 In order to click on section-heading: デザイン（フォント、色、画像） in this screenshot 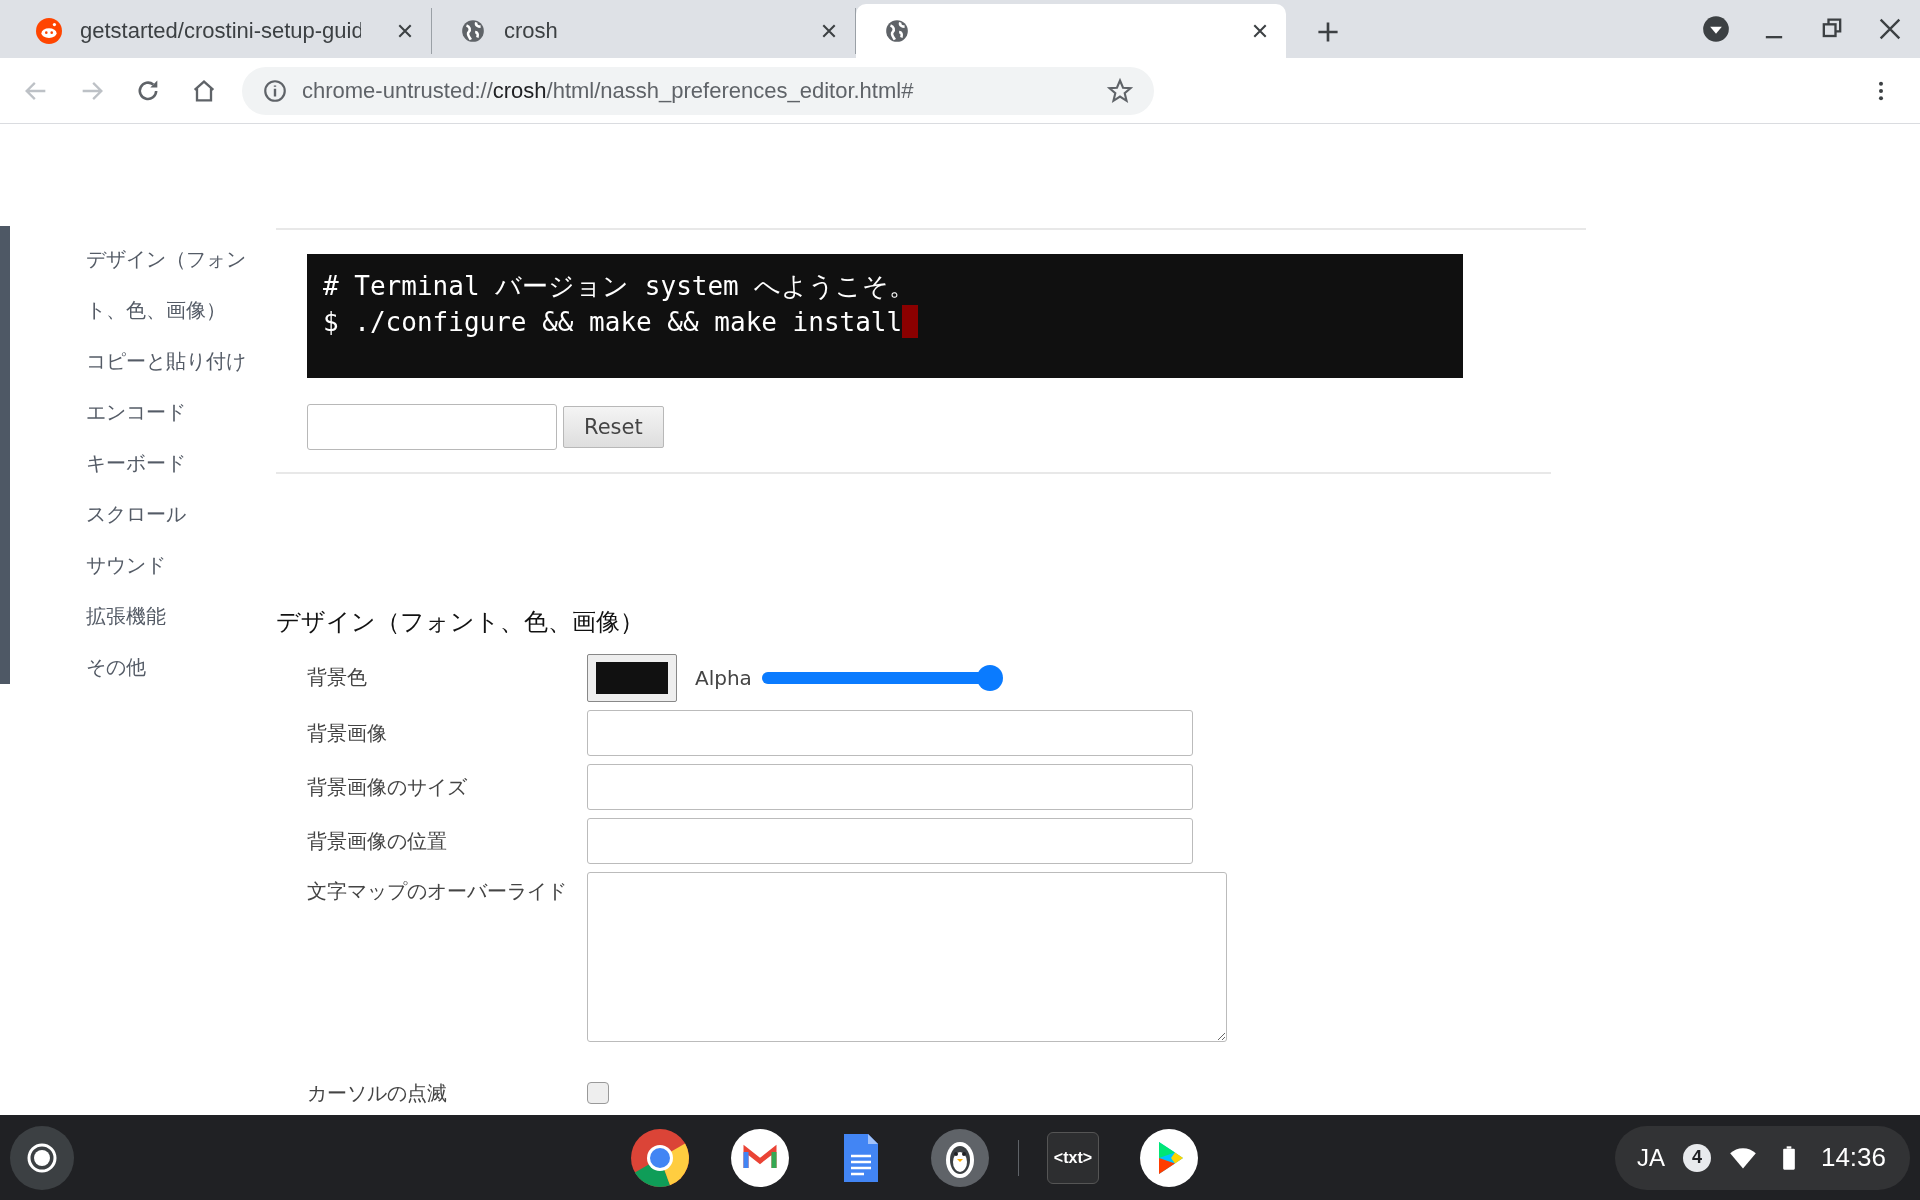, I will do `click(460, 622)`.